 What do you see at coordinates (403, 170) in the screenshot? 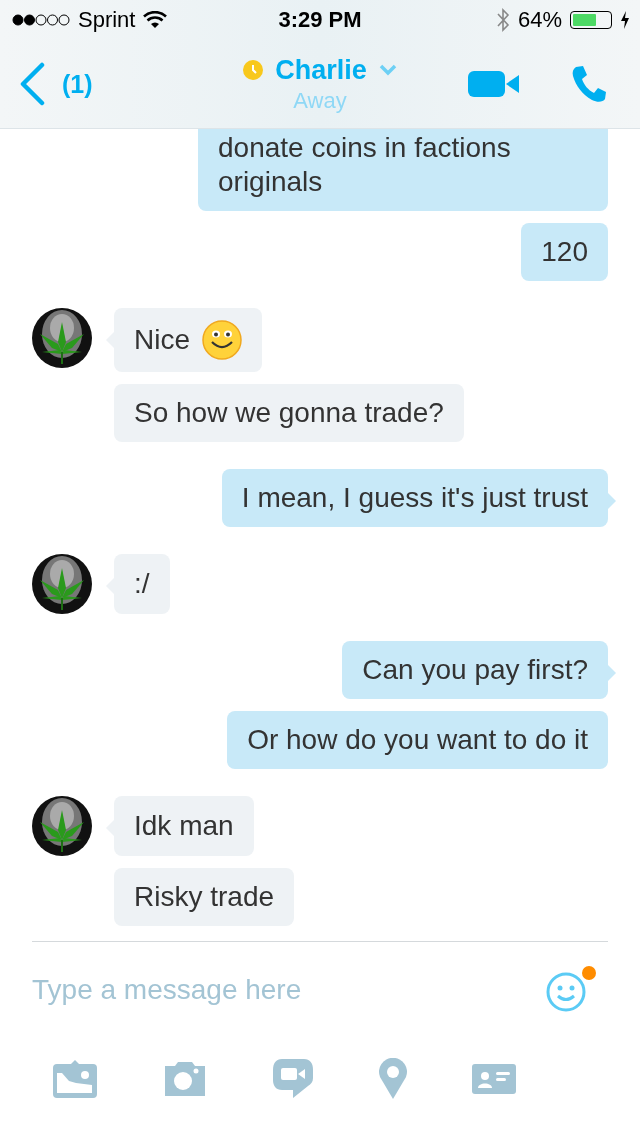
I see `sent-message: donate coins in factions originals` at bounding box center [403, 170].